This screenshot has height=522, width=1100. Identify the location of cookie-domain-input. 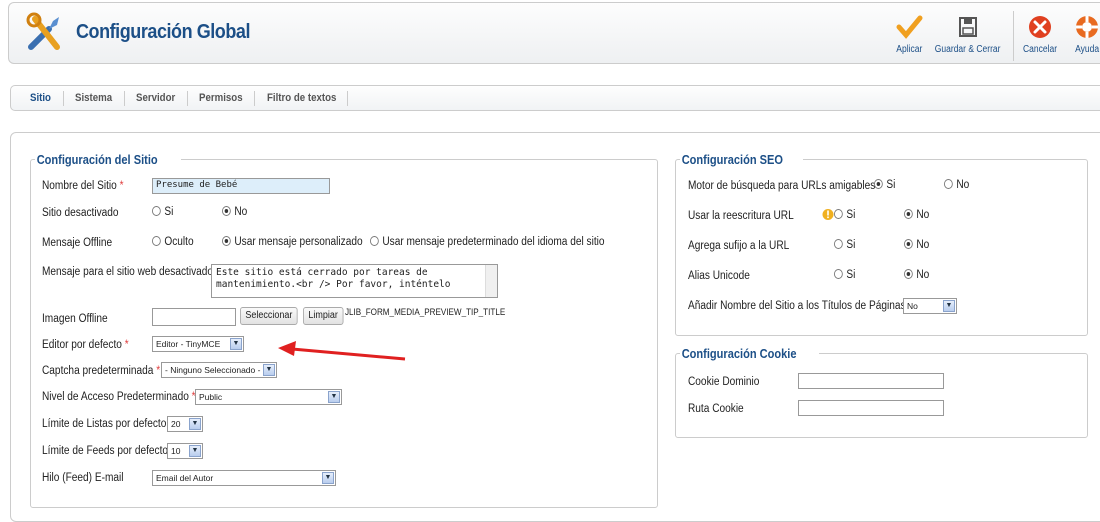
(871, 381).